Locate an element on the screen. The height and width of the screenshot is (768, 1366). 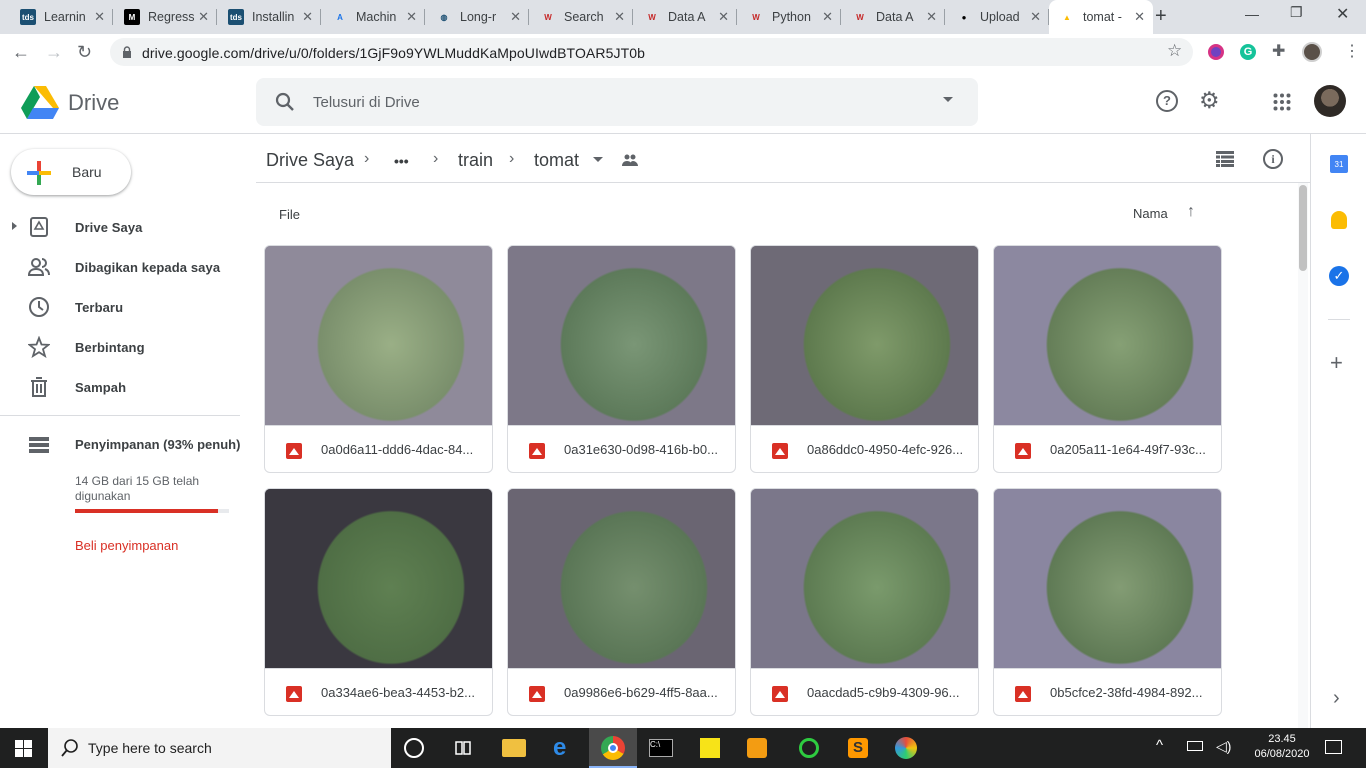
browser-tab: tds Installin ✕ is located at coordinates (269, 17).